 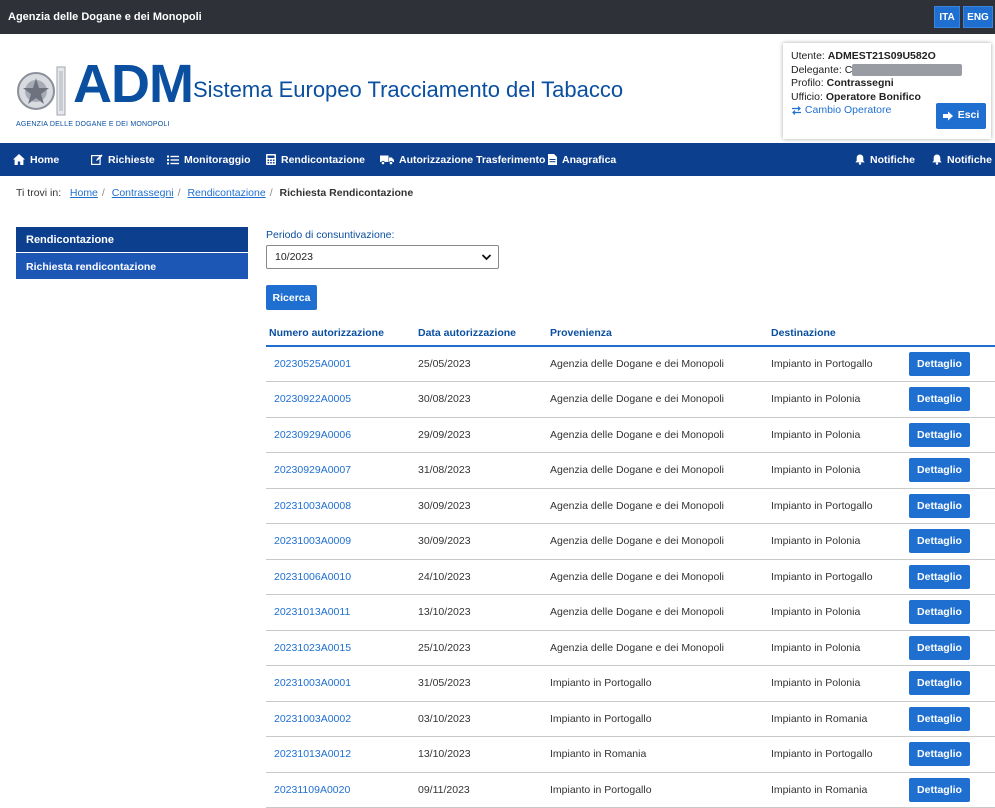 What do you see at coordinates (486, 257) in the screenshot?
I see `chevron-down-icon` at bounding box center [486, 257].